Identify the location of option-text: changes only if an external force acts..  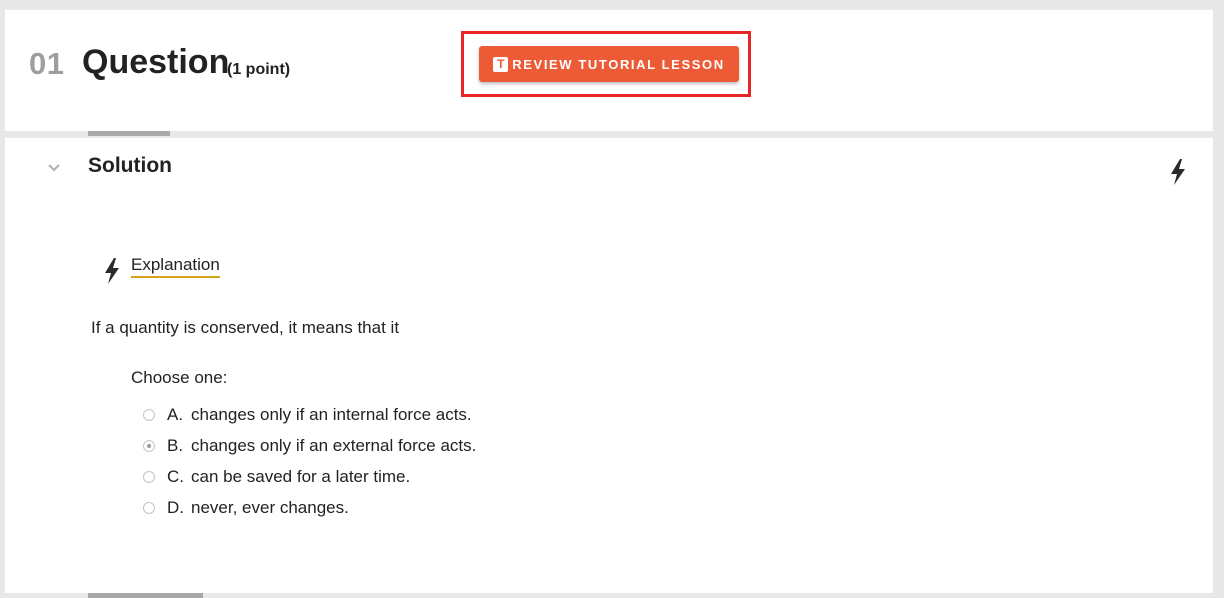
(334, 445).